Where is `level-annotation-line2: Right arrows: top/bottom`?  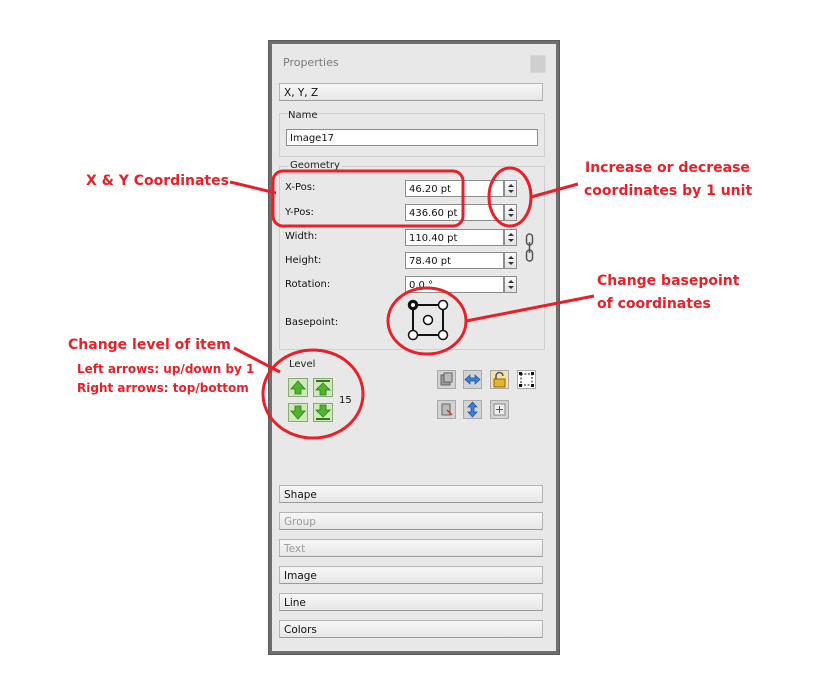 level-annotation-line2: Right arrows: top/bottom is located at coordinates (163, 388).